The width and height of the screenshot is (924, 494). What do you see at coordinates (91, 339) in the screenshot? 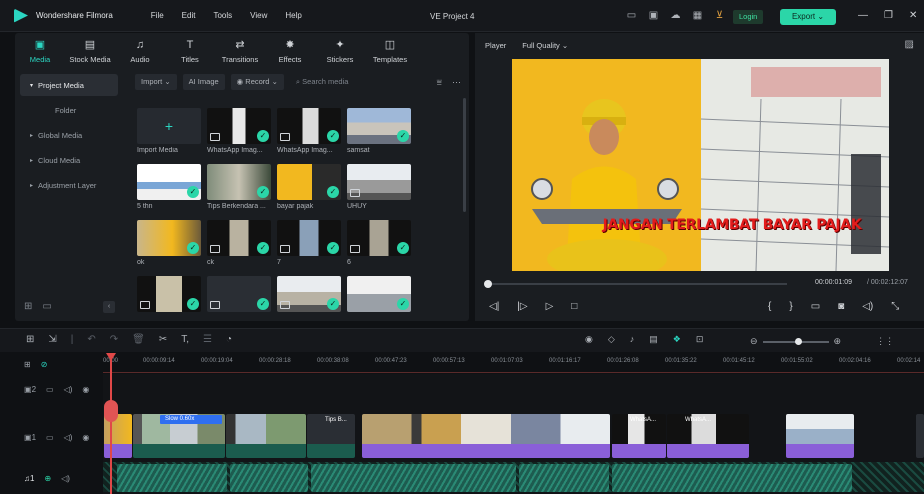
I see `undo-icon: ↶` at bounding box center [91, 339].